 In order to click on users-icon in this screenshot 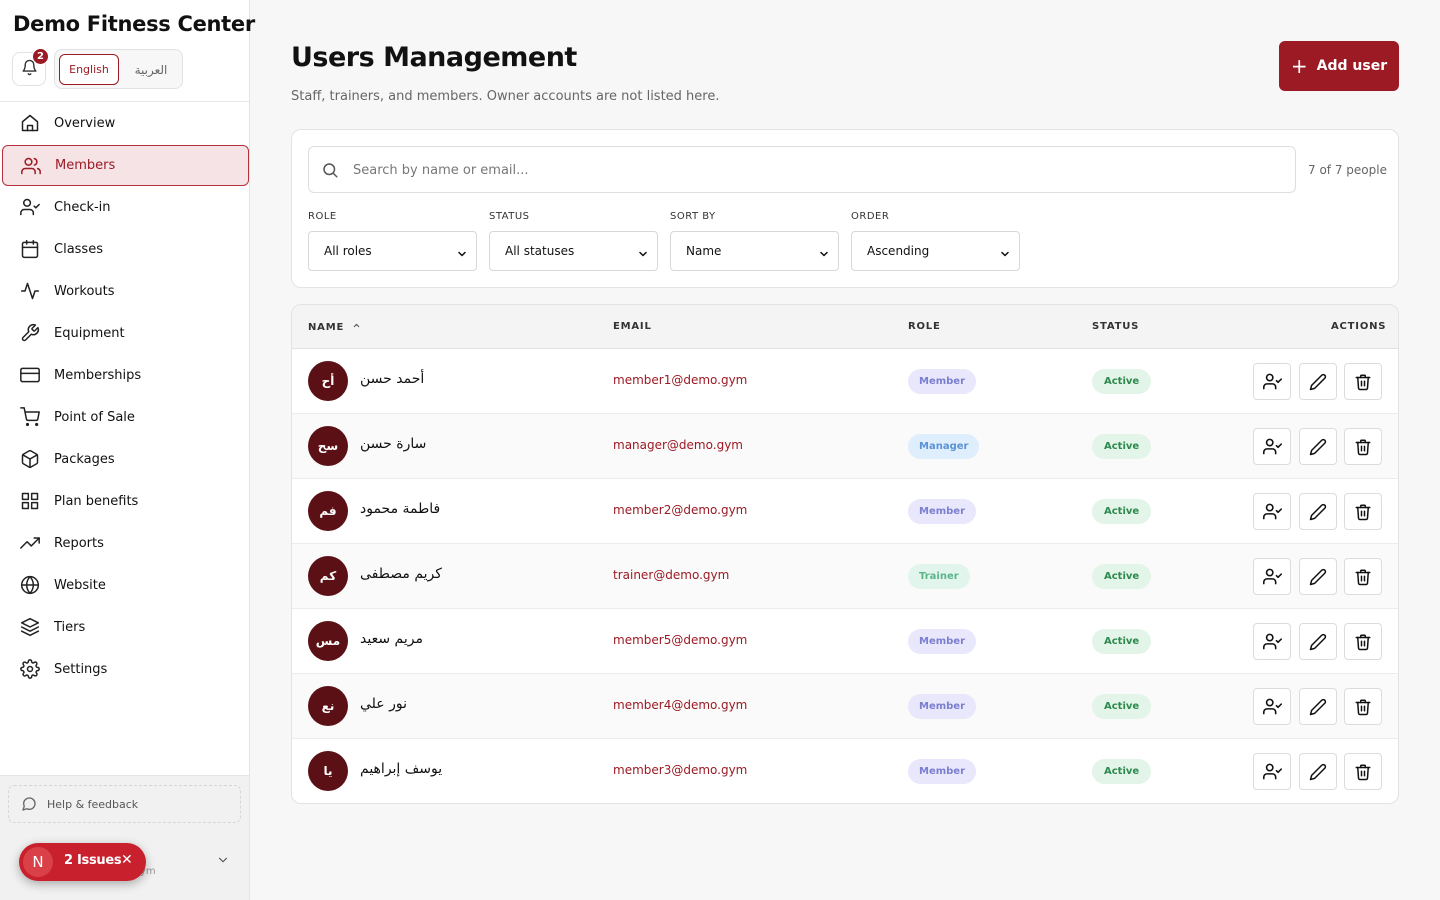, I will do `click(31, 166)`.